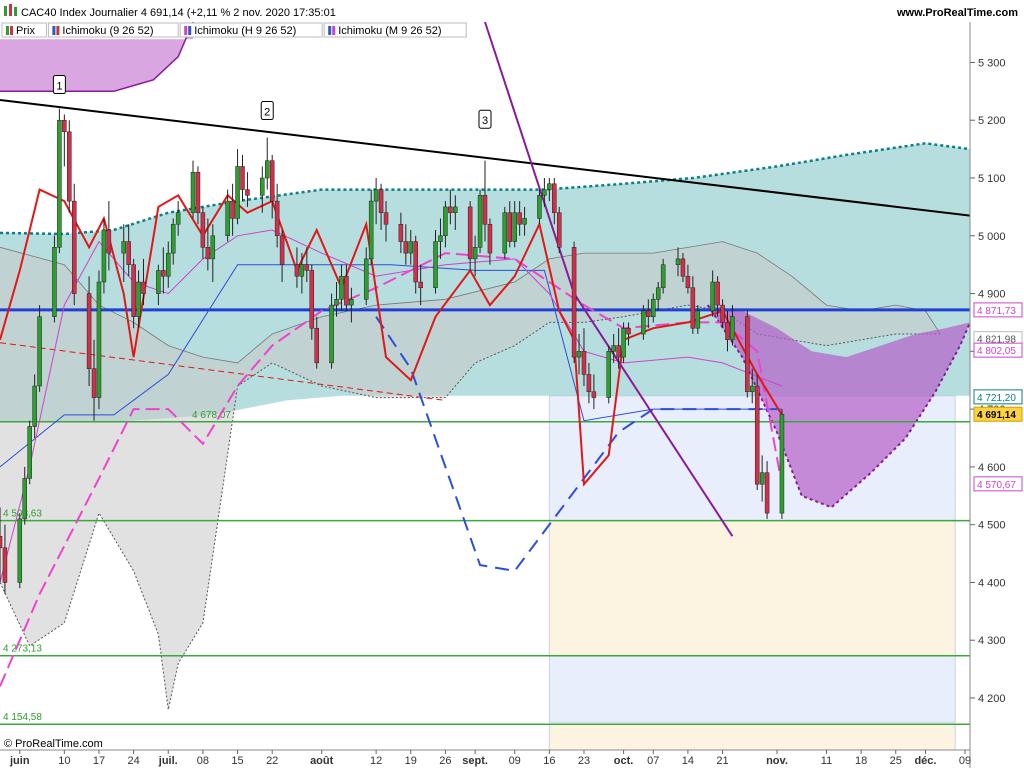  I want to click on y-tick-label: 4 900, so click(992, 295).